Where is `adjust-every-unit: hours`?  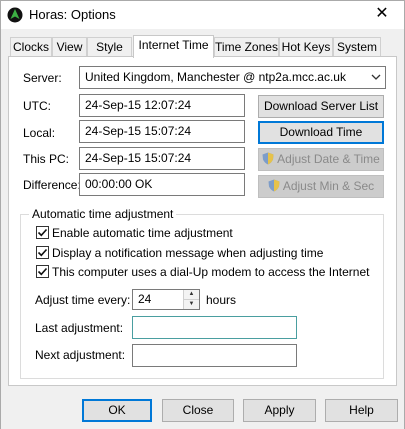
adjust-every-unit: hours is located at coordinates (221, 300).